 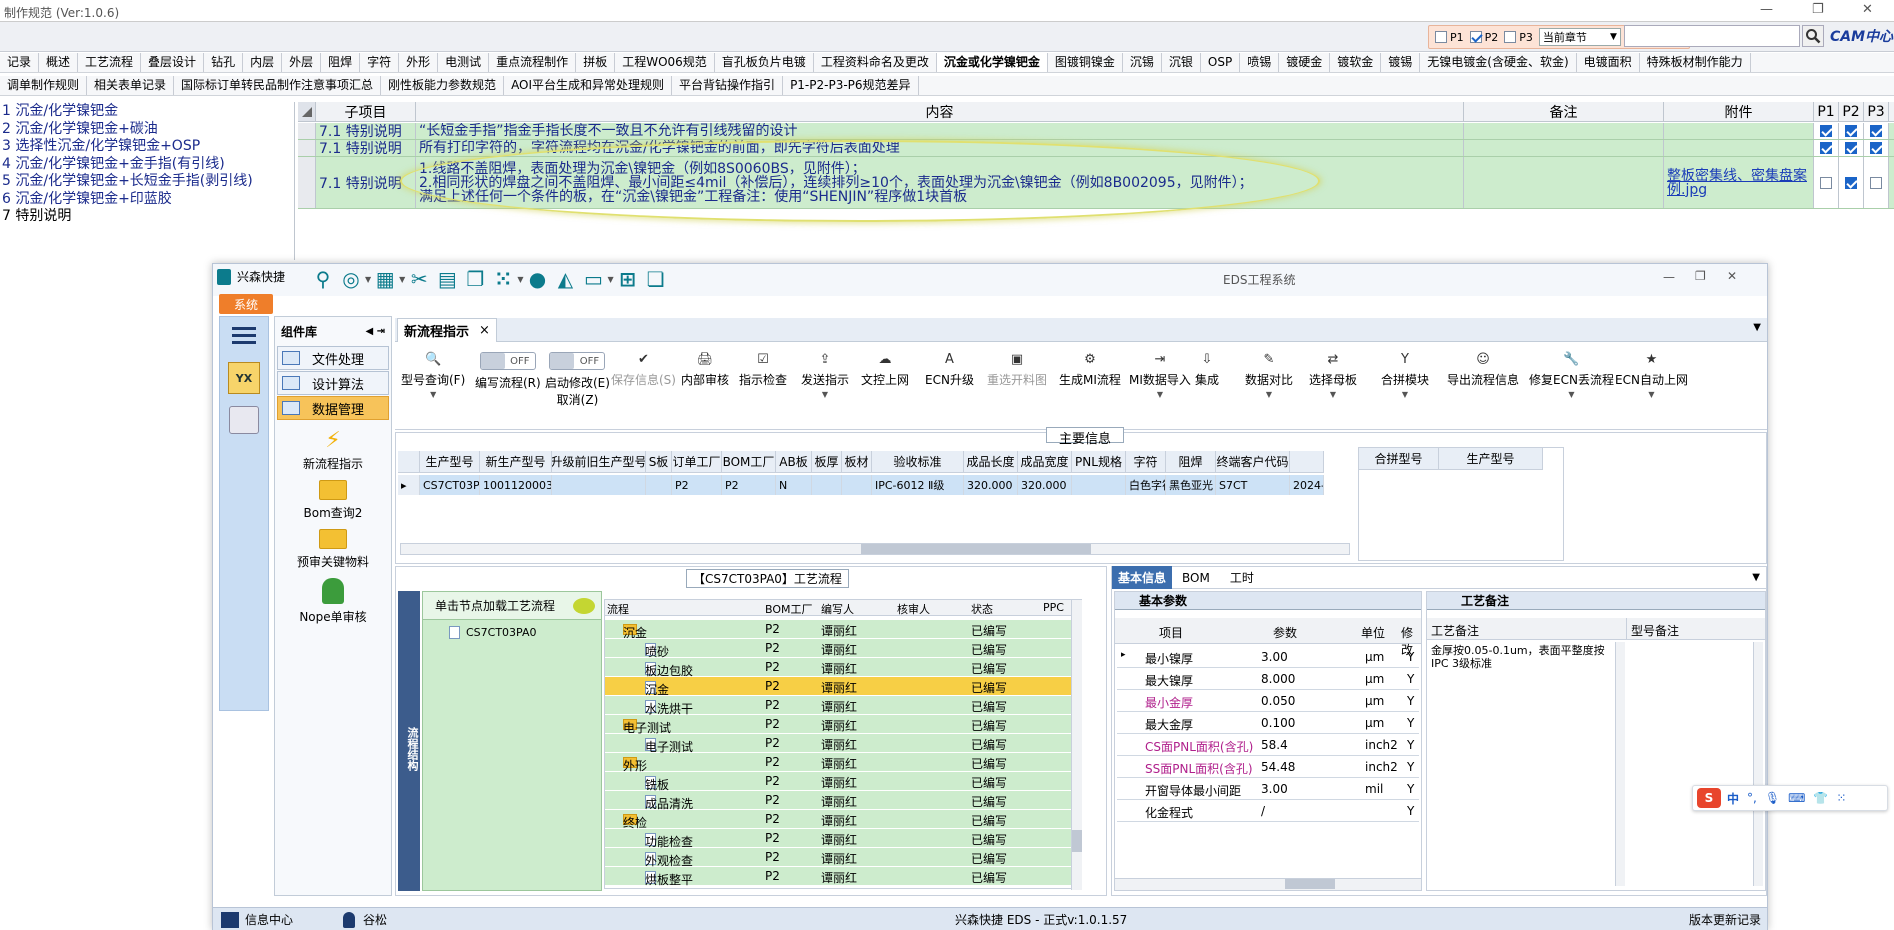 I want to click on main-h-scrollbar, so click(x=875, y=549).